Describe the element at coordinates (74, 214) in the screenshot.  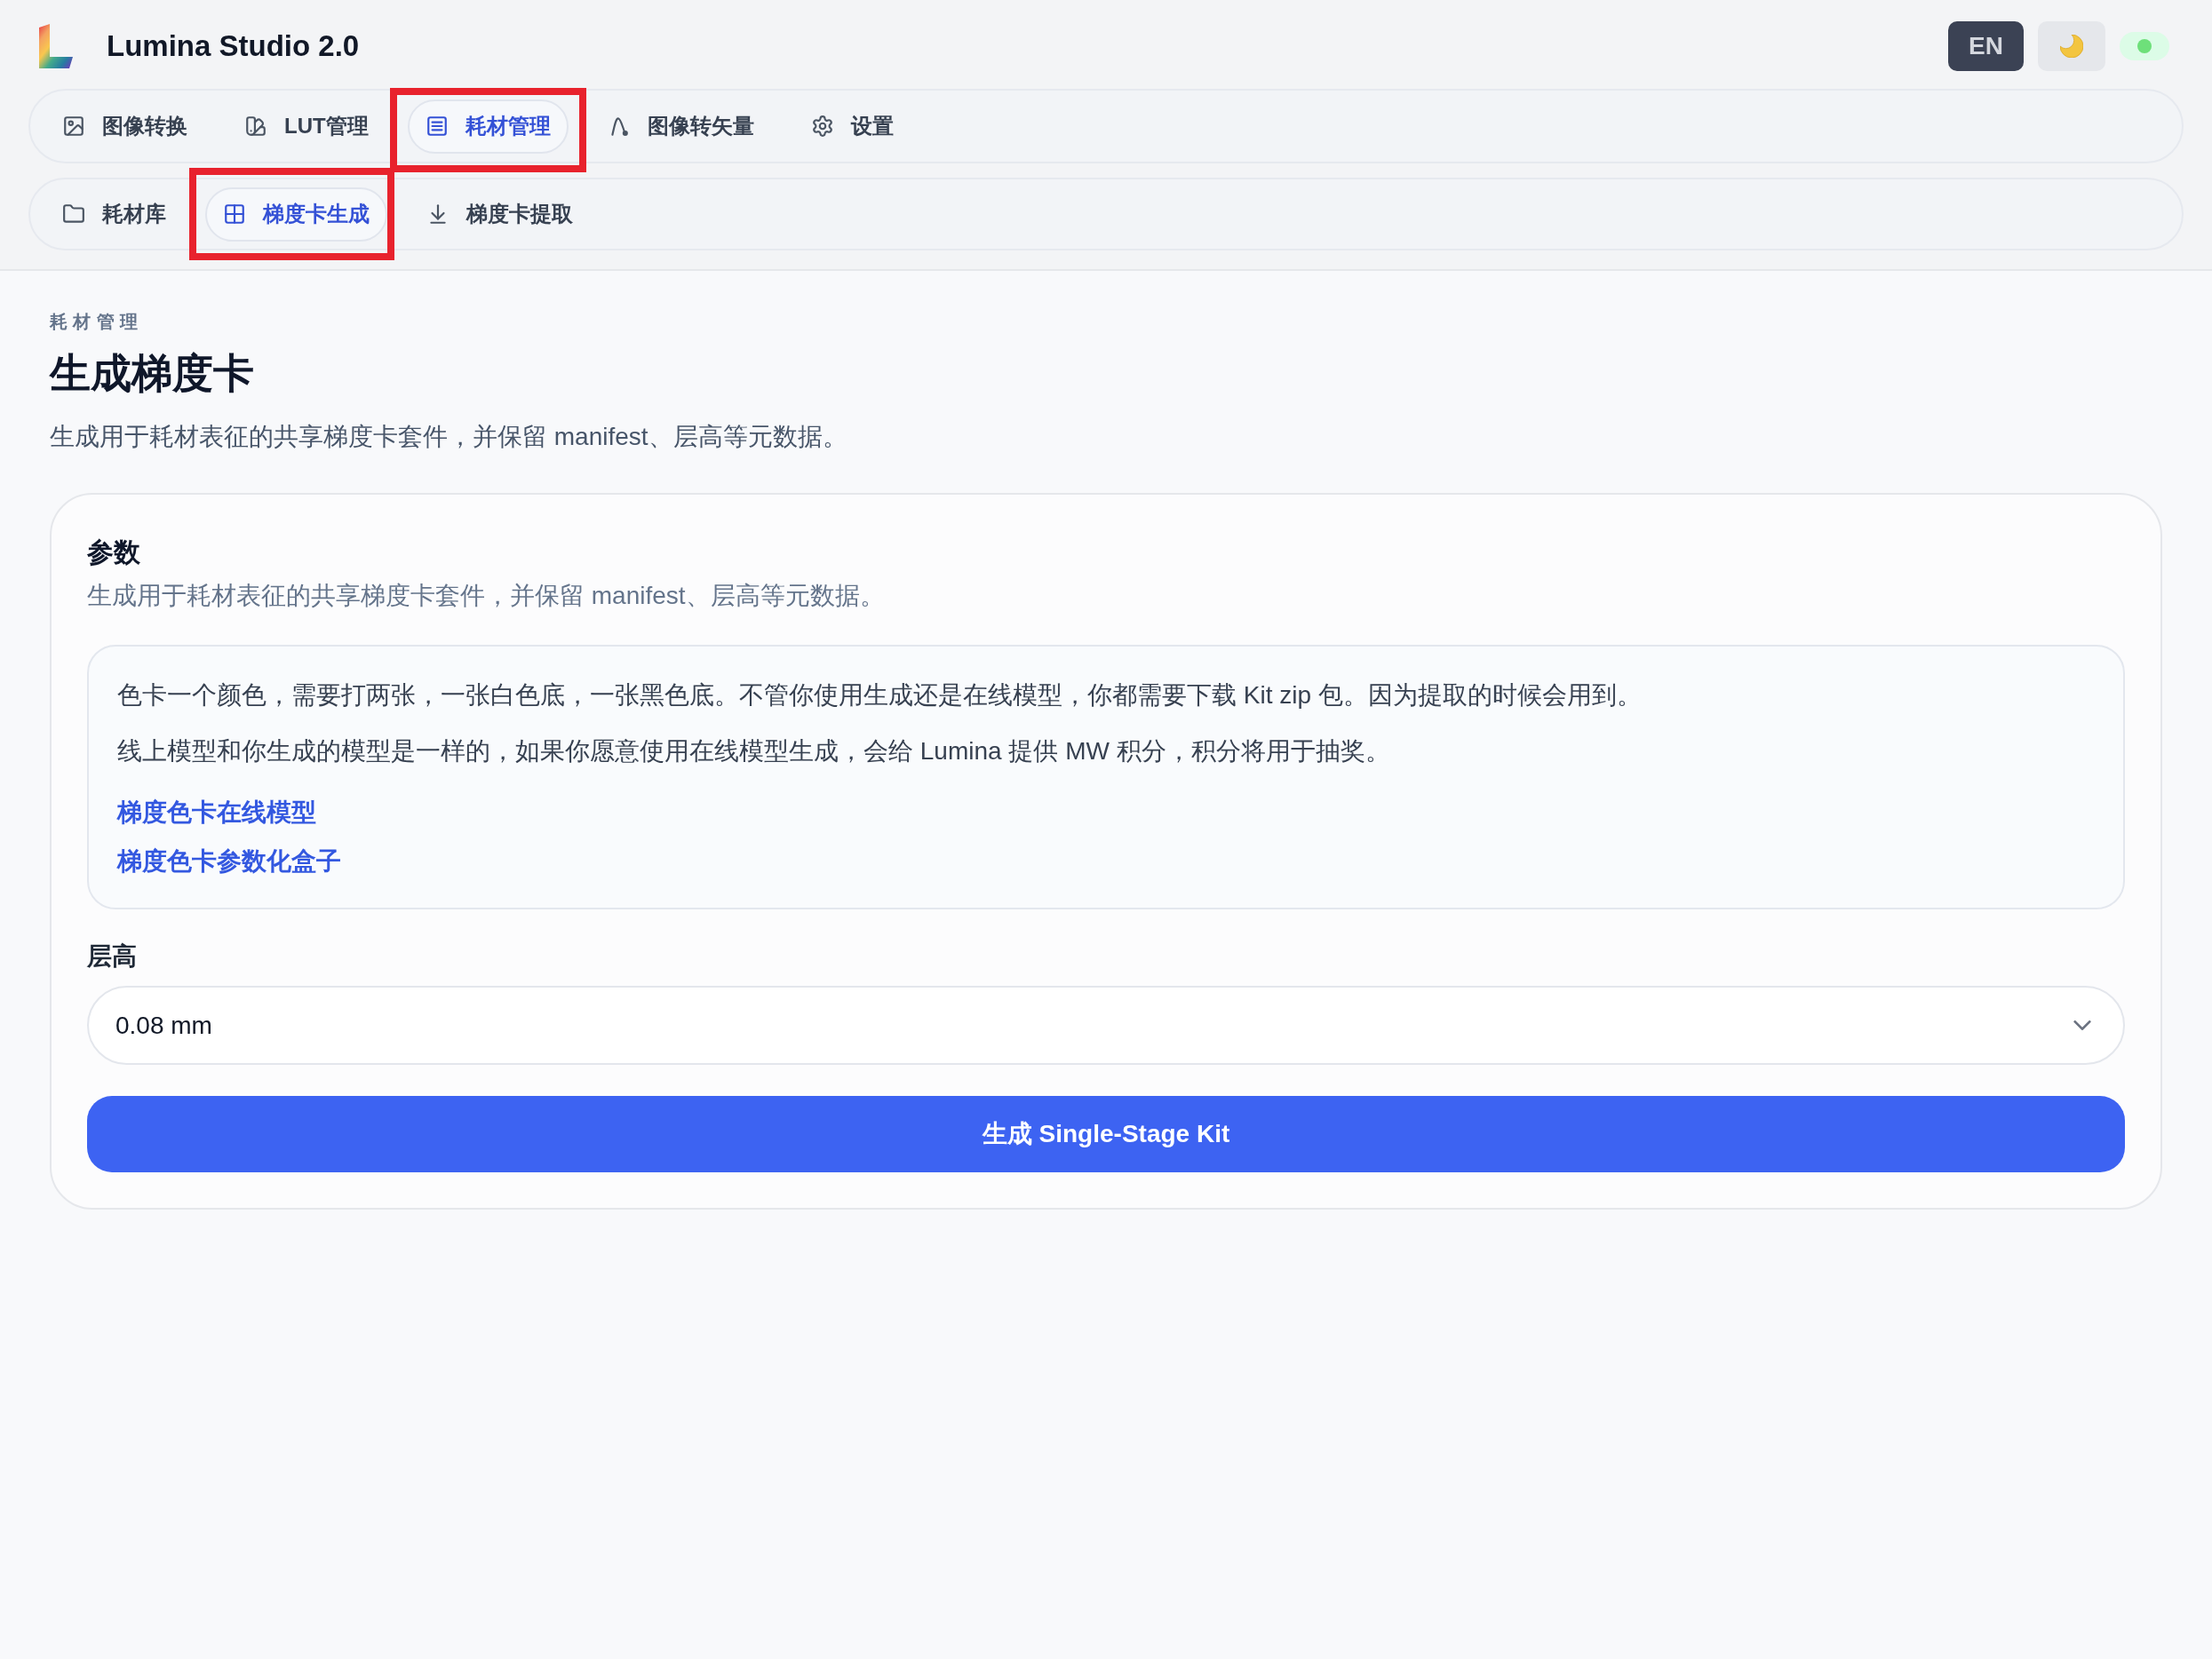
I see `folder-icon` at that location.